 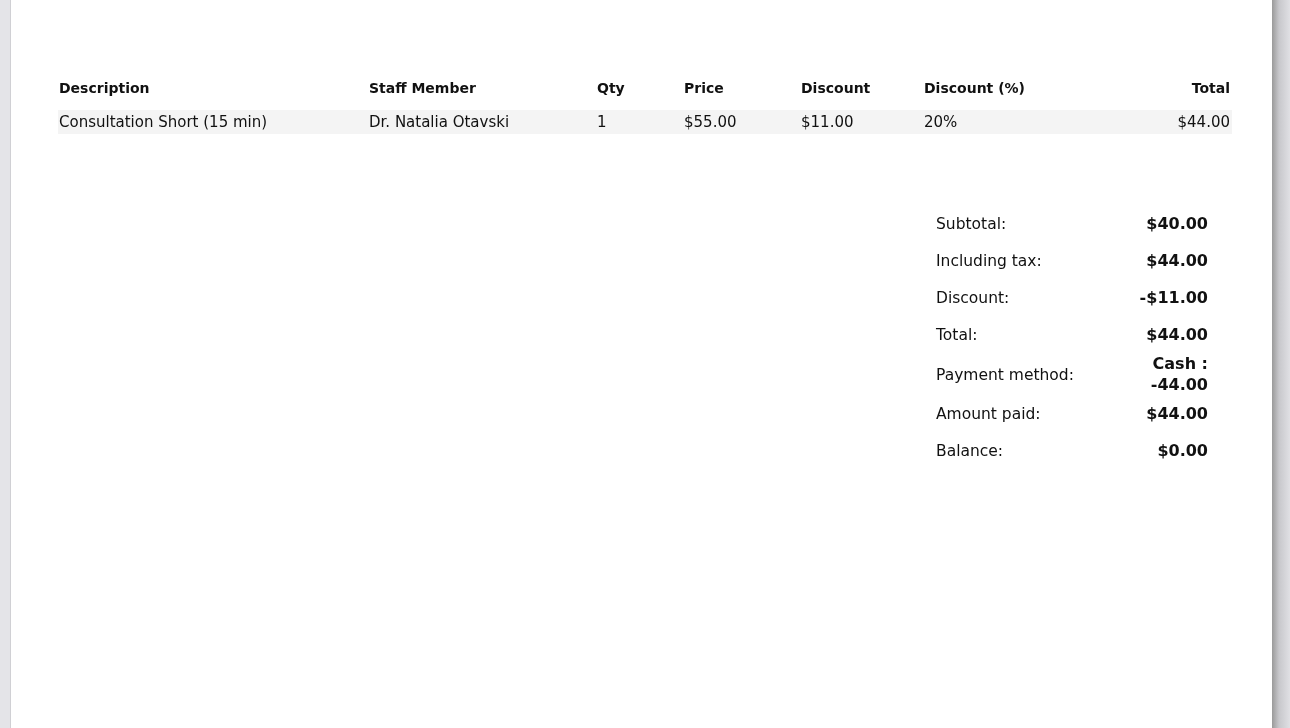 What do you see at coordinates (1203, 122) in the screenshot?
I see `table-cell-text: $44.00` at bounding box center [1203, 122].